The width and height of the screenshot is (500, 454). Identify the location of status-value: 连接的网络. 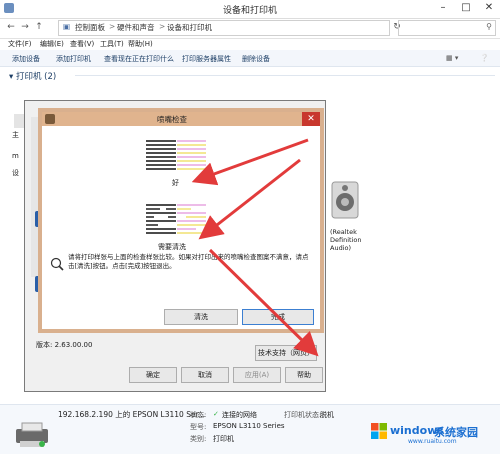
(239, 415).